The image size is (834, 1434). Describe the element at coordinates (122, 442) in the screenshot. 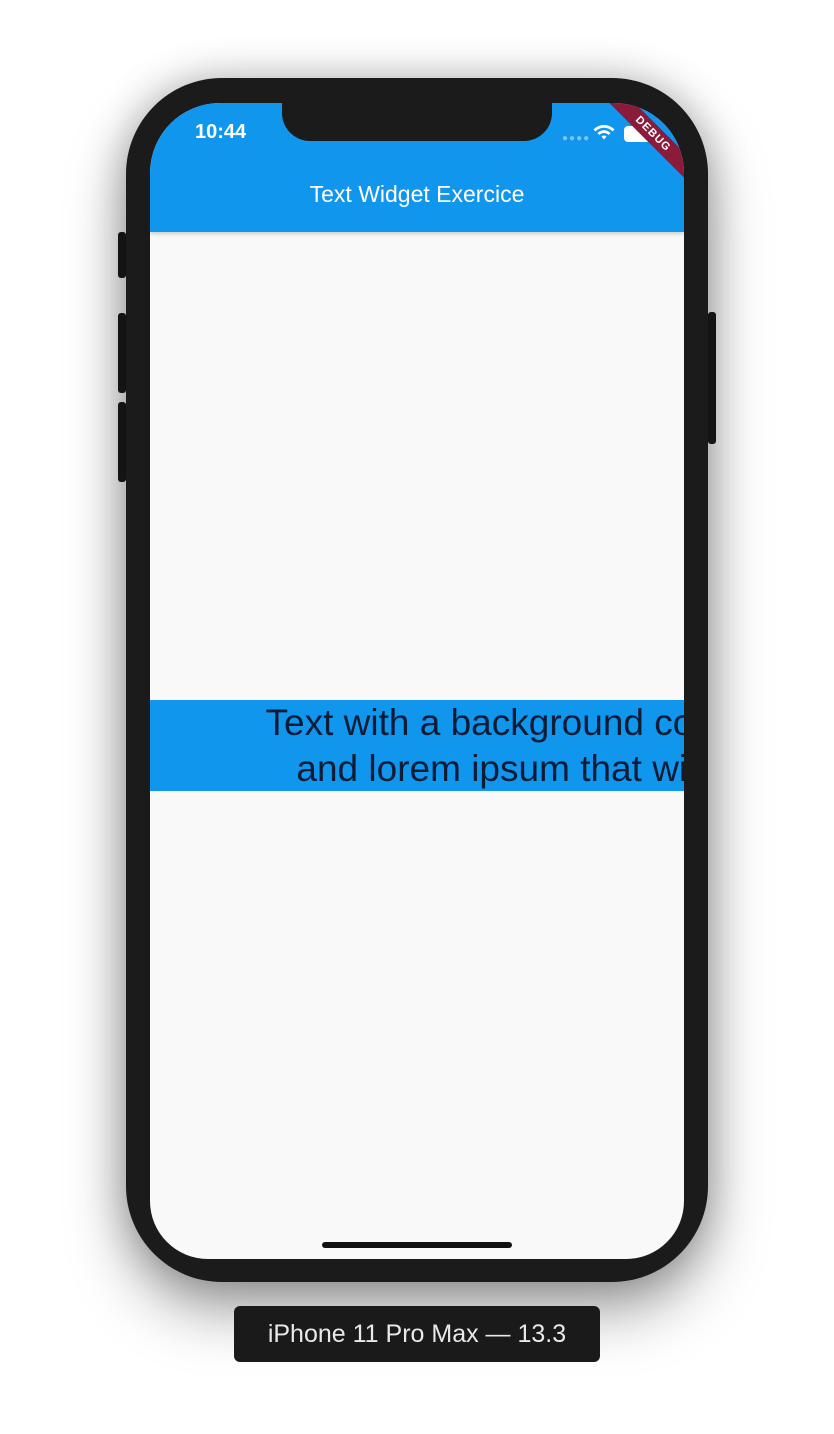

I see `volume-down-button` at that location.